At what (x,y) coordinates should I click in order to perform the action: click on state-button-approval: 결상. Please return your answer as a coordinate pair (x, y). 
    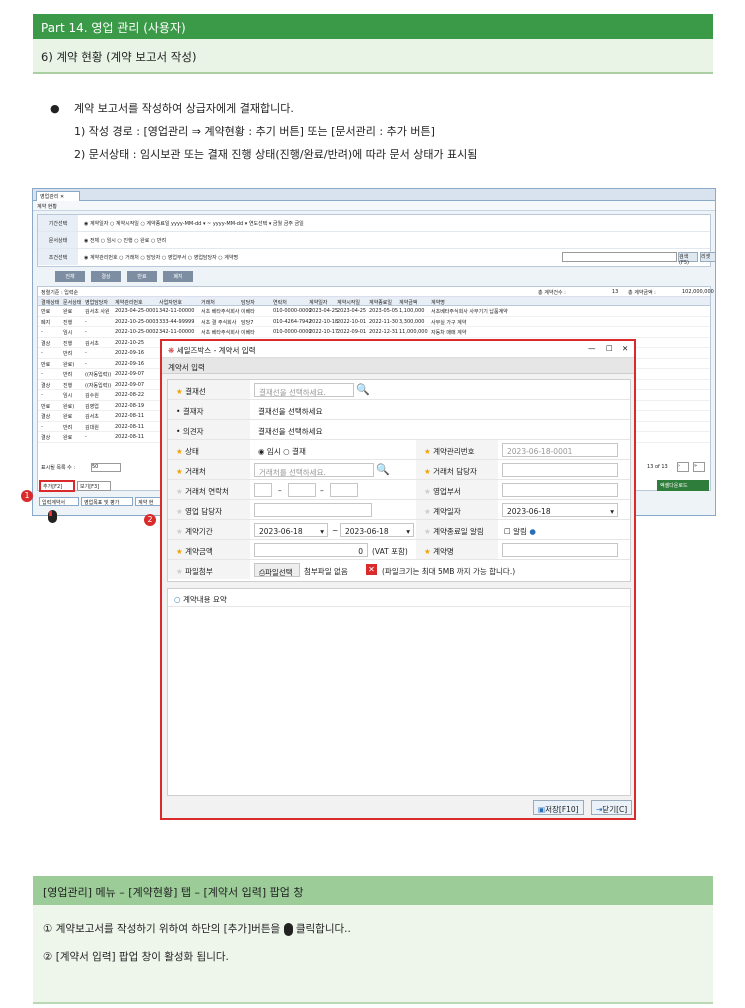
    Looking at the image, I should click on (106, 276).